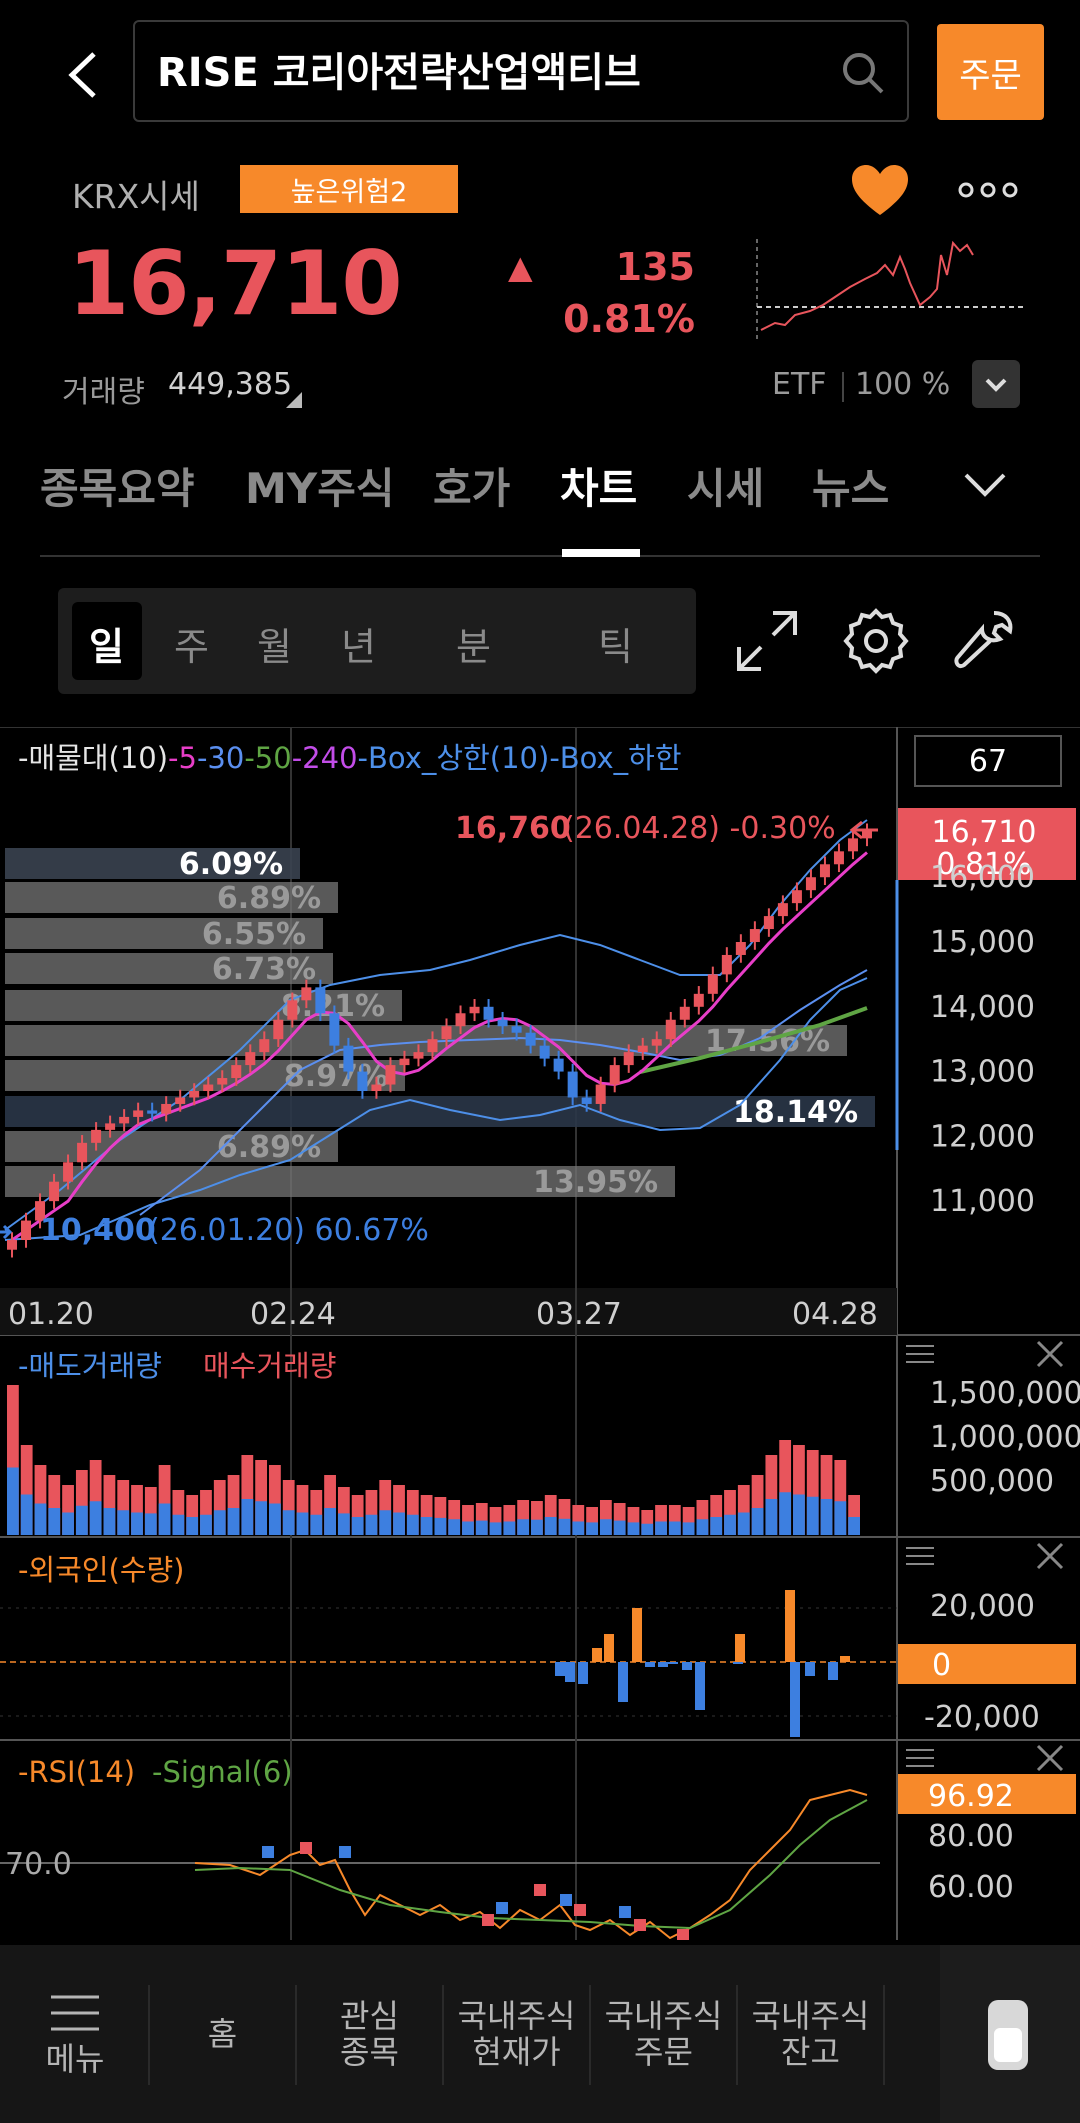  I want to click on change-amount: 135, so click(655, 267).